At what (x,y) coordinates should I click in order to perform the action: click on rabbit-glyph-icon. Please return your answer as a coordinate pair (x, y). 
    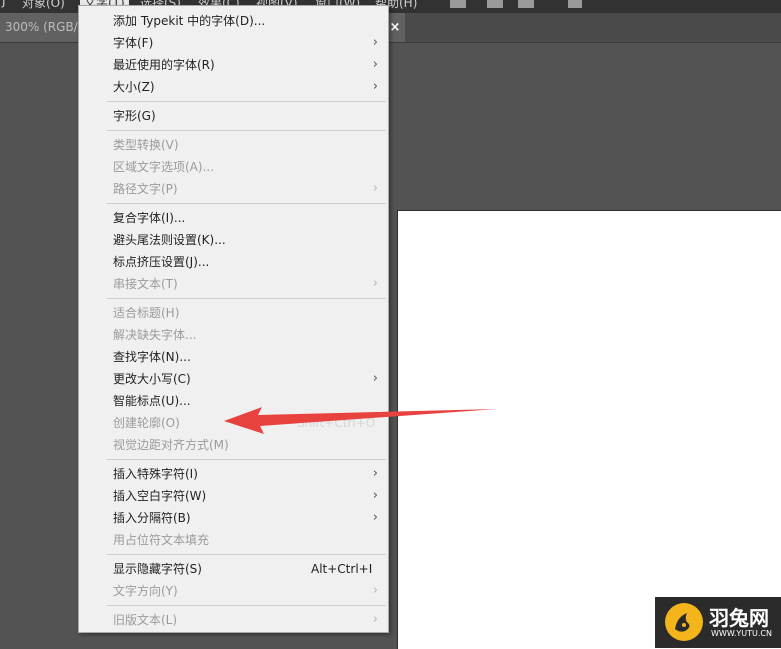
    Looking at the image, I should click on (682, 622).